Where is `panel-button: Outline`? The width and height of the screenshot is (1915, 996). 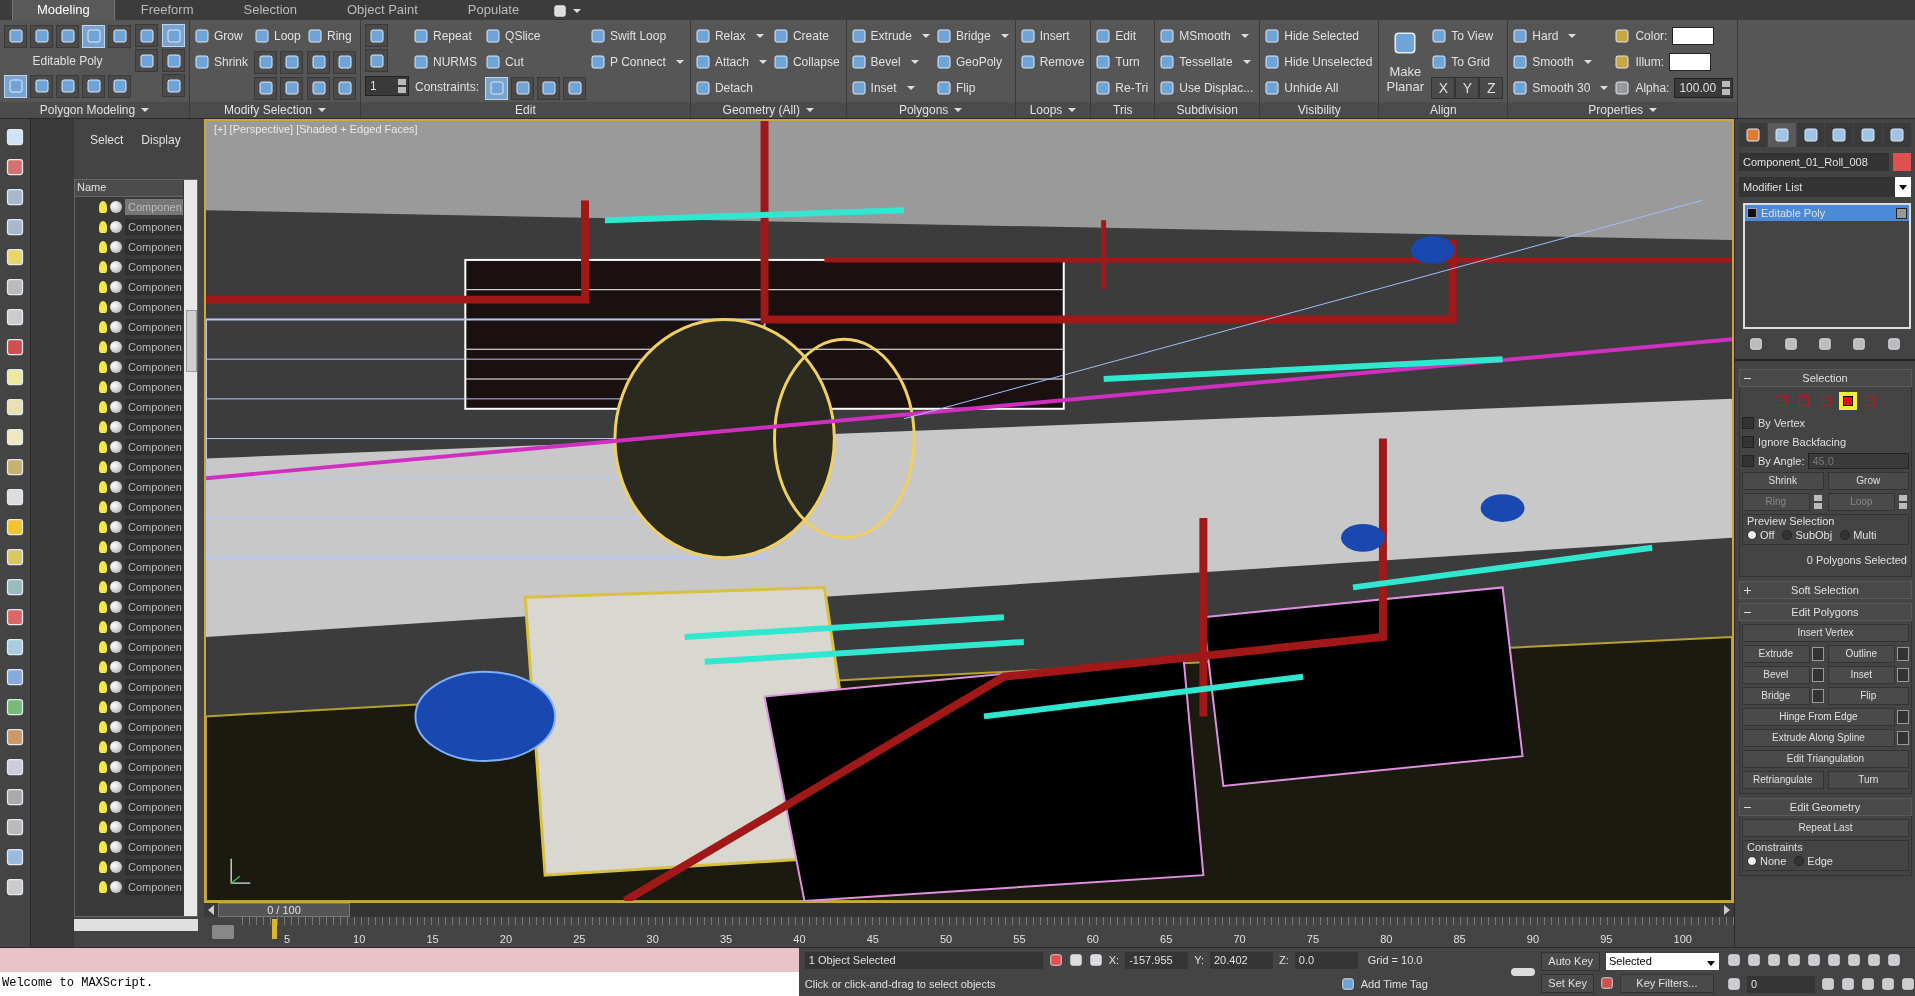
panel-button: Outline is located at coordinates (1861, 654).